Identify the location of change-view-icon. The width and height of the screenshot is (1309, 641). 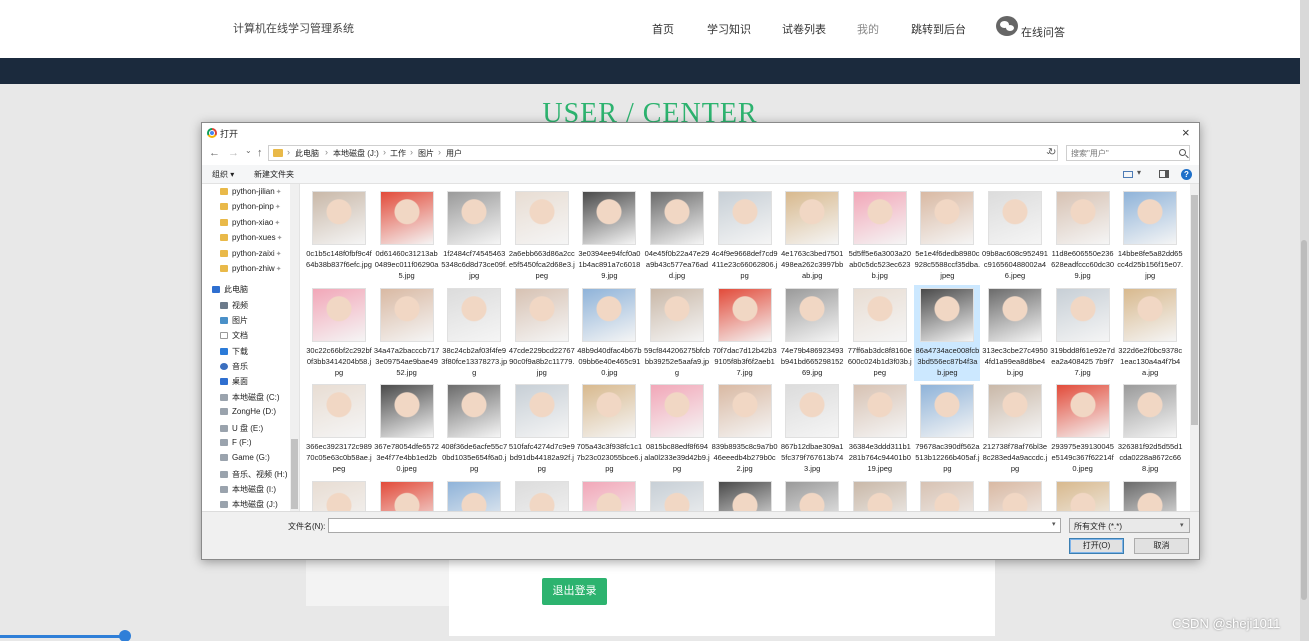
(1128, 174).